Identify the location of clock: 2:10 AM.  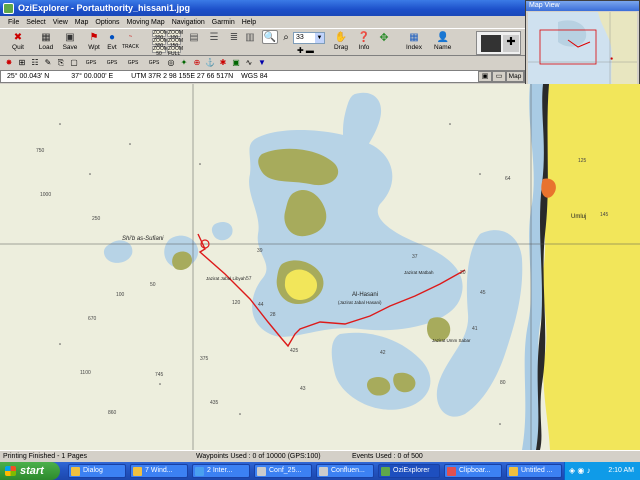
(621, 470).